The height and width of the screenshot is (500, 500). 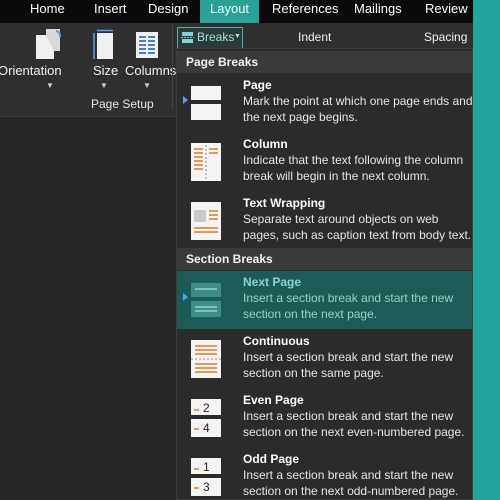 What do you see at coordinates (324, 259) in the screenshot?
I see `section-breaks-header: Section Breaks` at bounding box center [324, 259].